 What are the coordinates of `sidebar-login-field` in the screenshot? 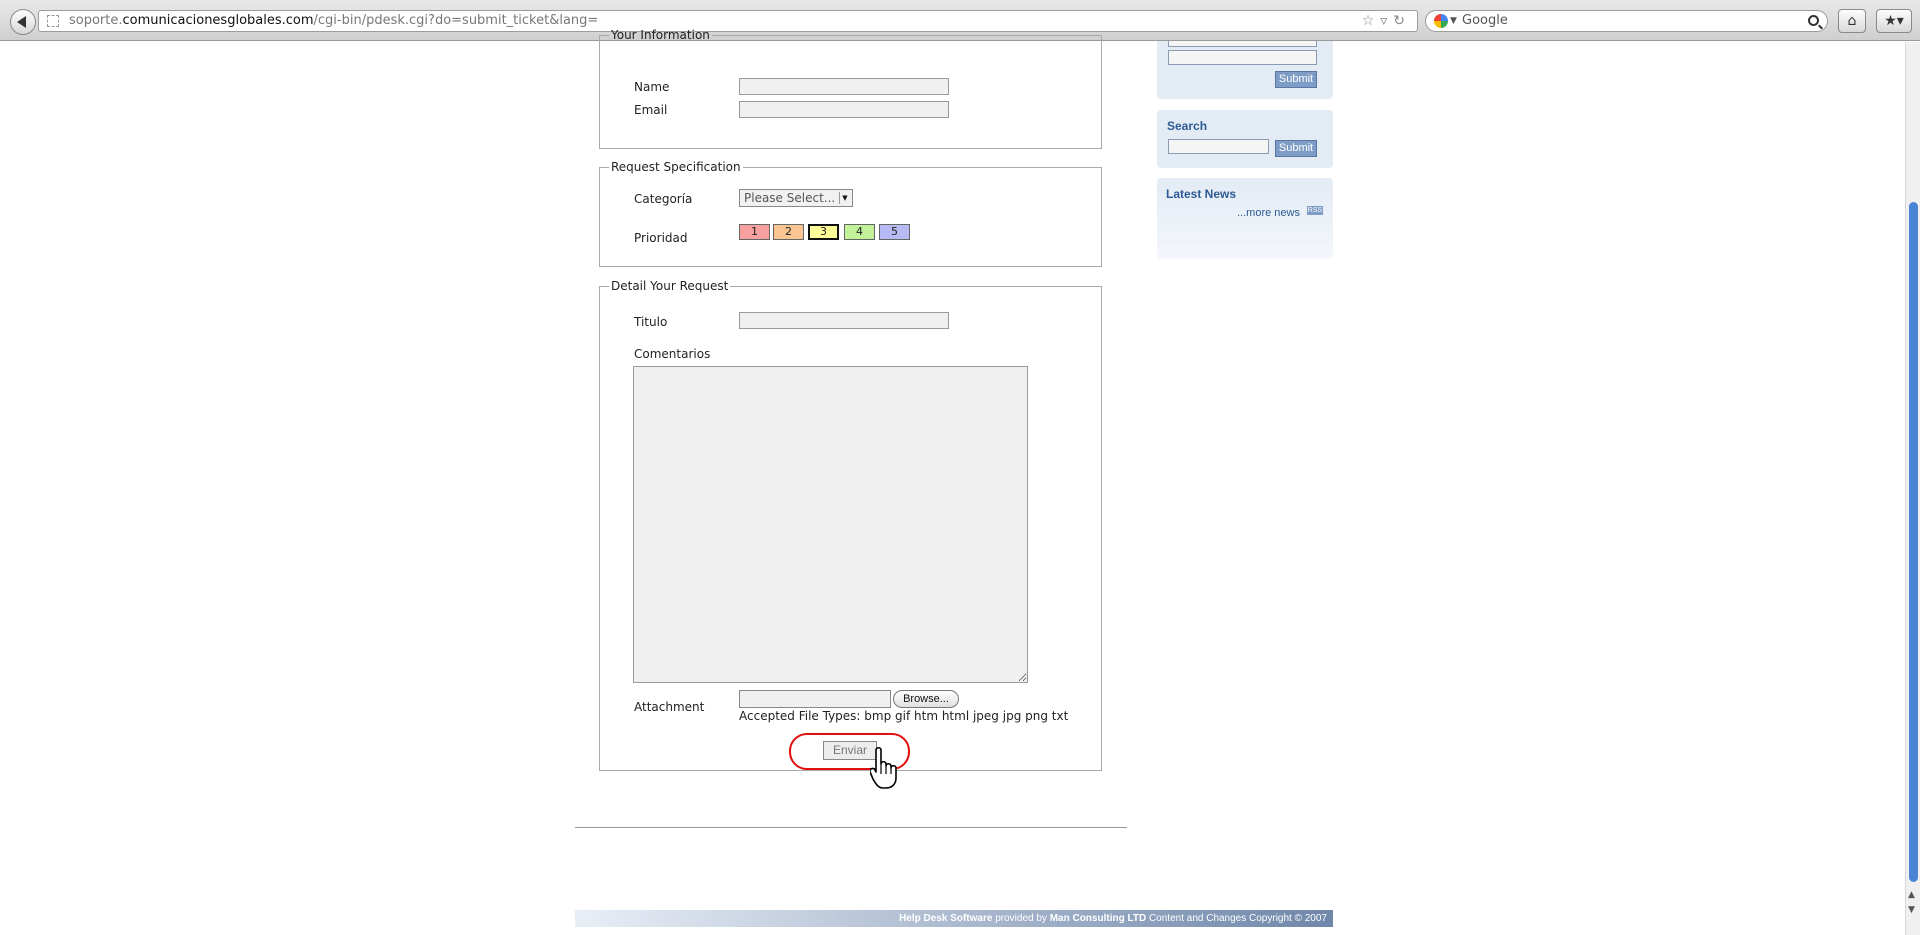 It's located at (1242, 44).